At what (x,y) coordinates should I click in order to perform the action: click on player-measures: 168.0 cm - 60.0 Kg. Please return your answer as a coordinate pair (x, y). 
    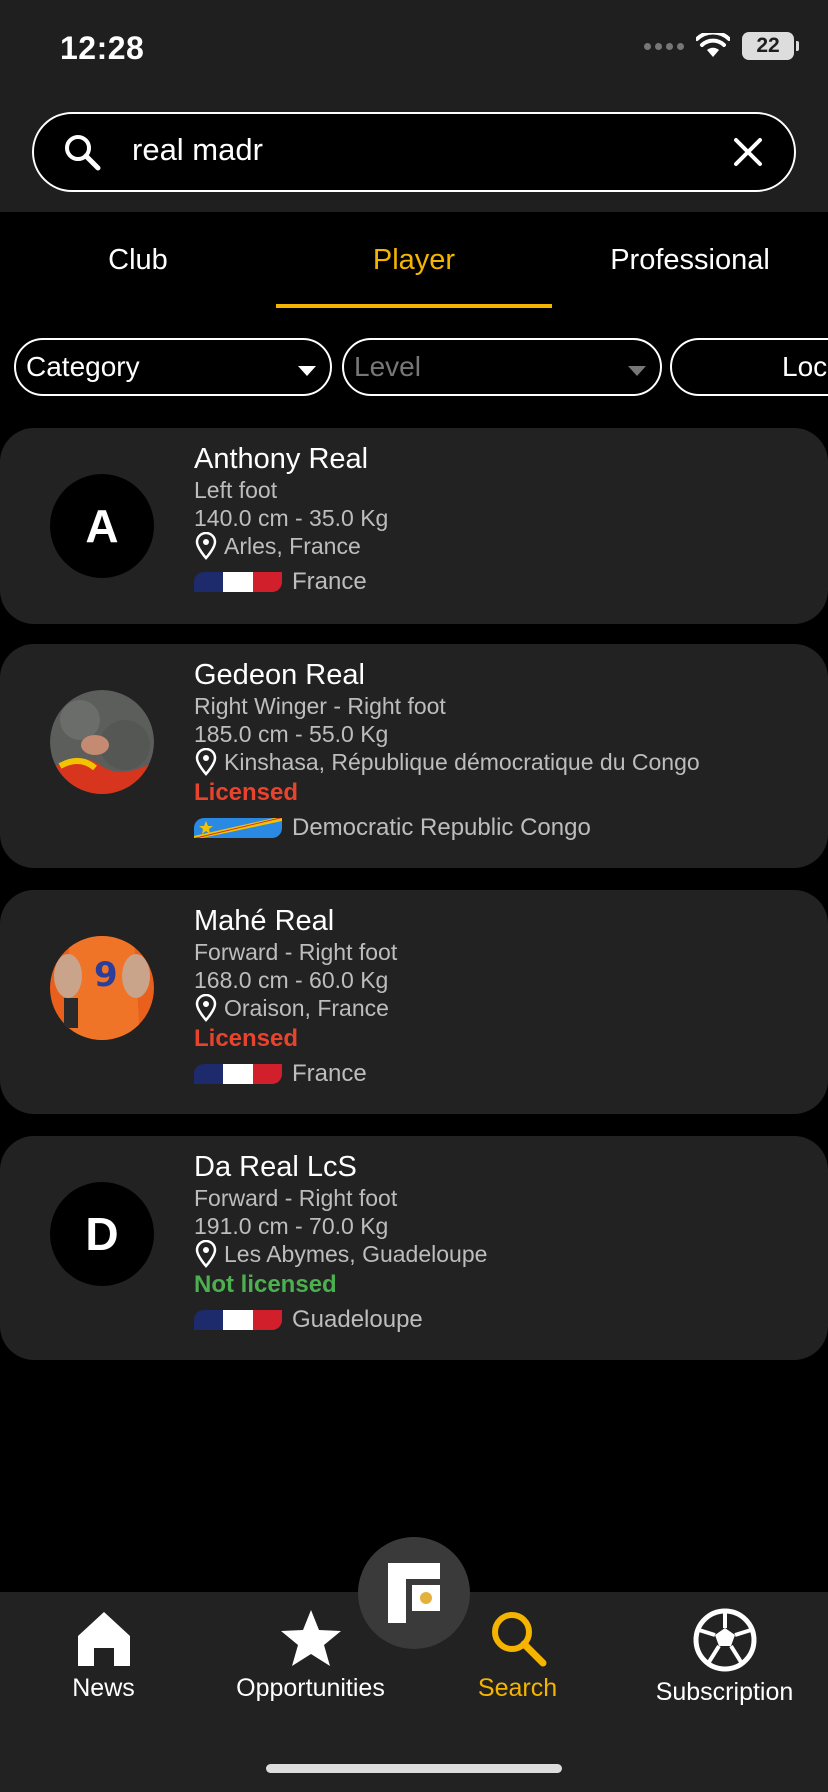
    Looking at the image, I should click on (291, 980).